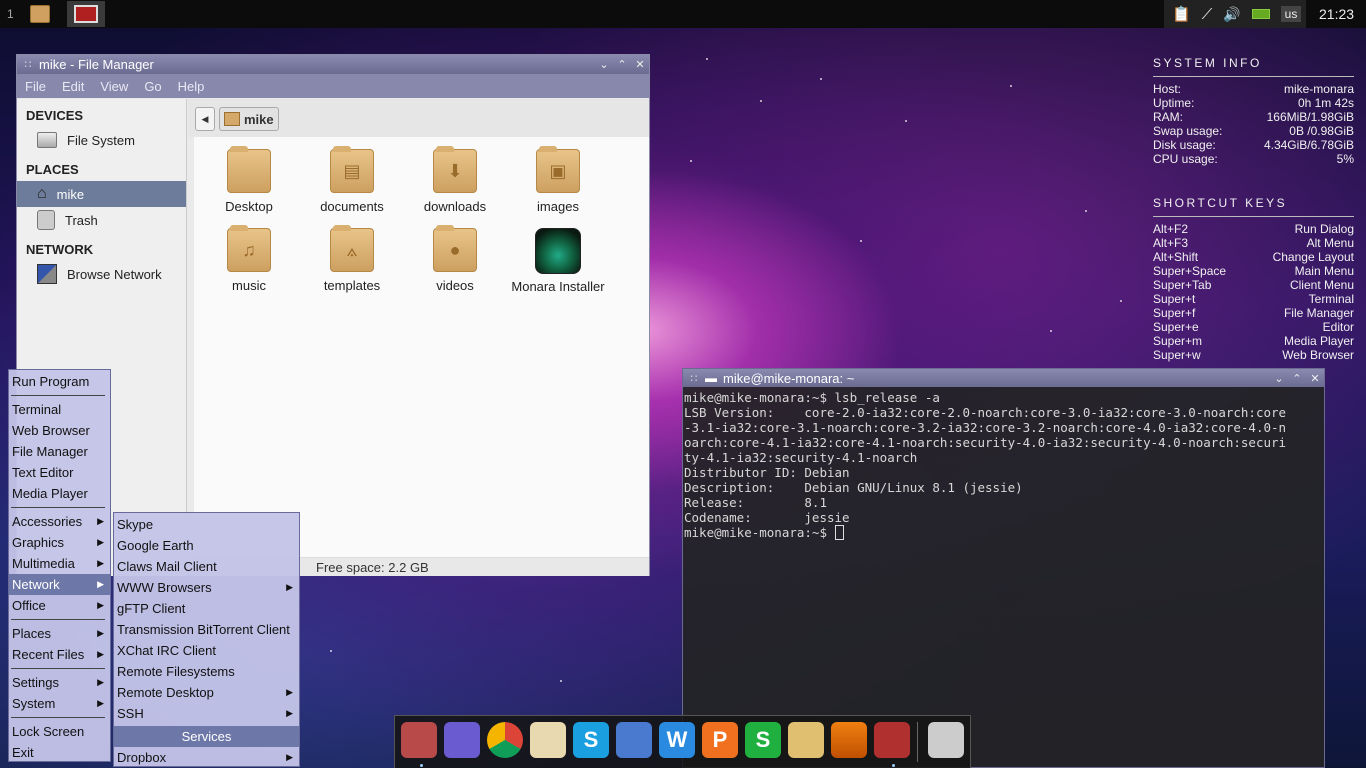 Image resolution: width=1366 pixels, height=768 pixels. Describe the element at coordinates (59, 703) in the screenshot. I see `menu-item-system: System ▶` at that location.